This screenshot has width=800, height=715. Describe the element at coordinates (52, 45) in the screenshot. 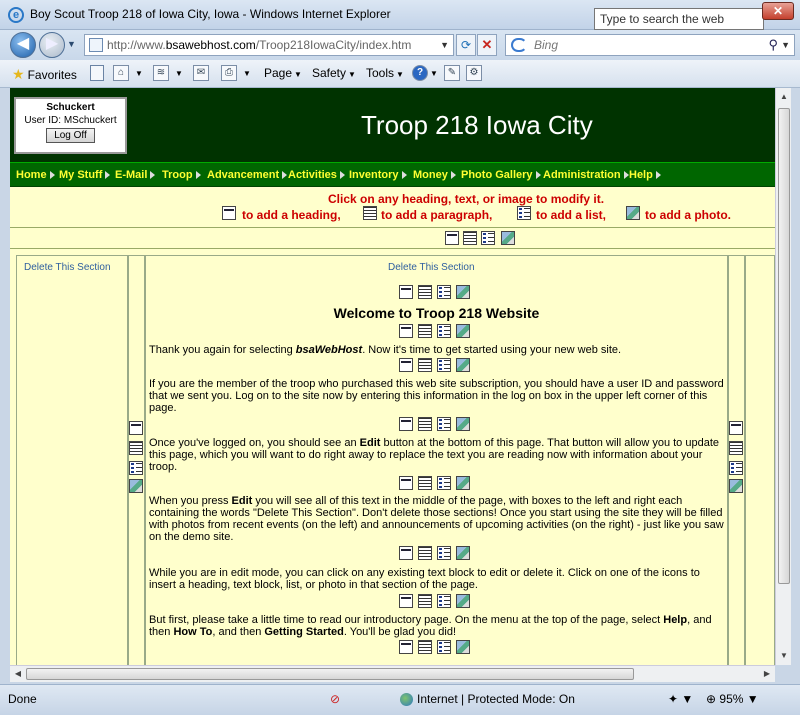

I see `forward-button: ▶` at that location.